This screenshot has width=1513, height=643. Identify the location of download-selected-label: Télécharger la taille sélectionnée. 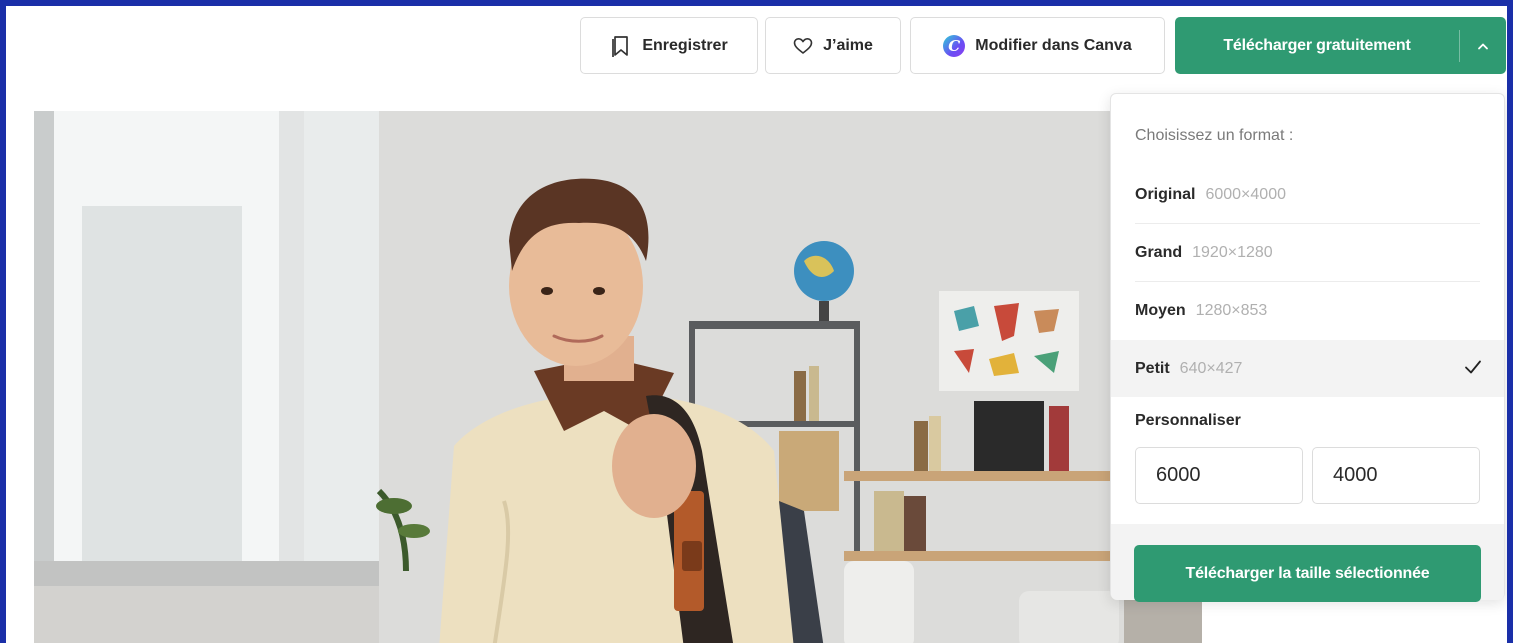
(1307, 573).